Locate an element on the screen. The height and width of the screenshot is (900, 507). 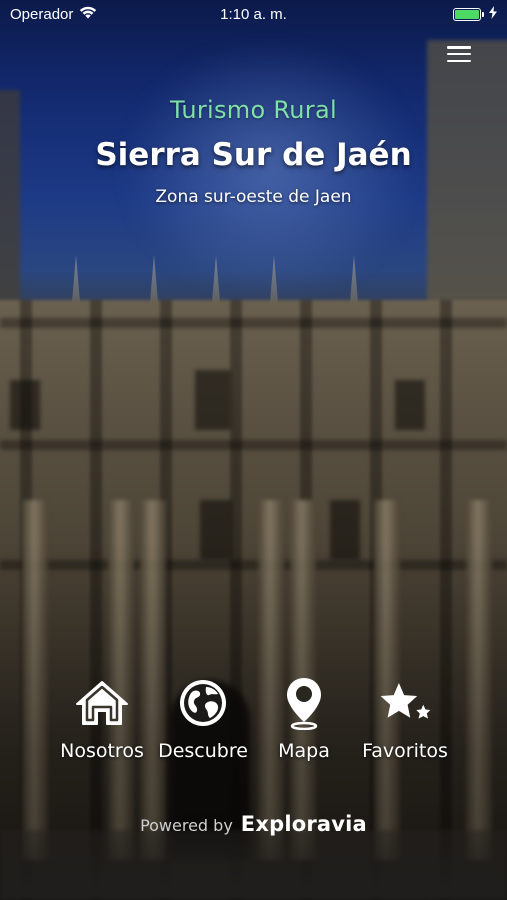
wifi-icon is located at coordinates (88, 14).